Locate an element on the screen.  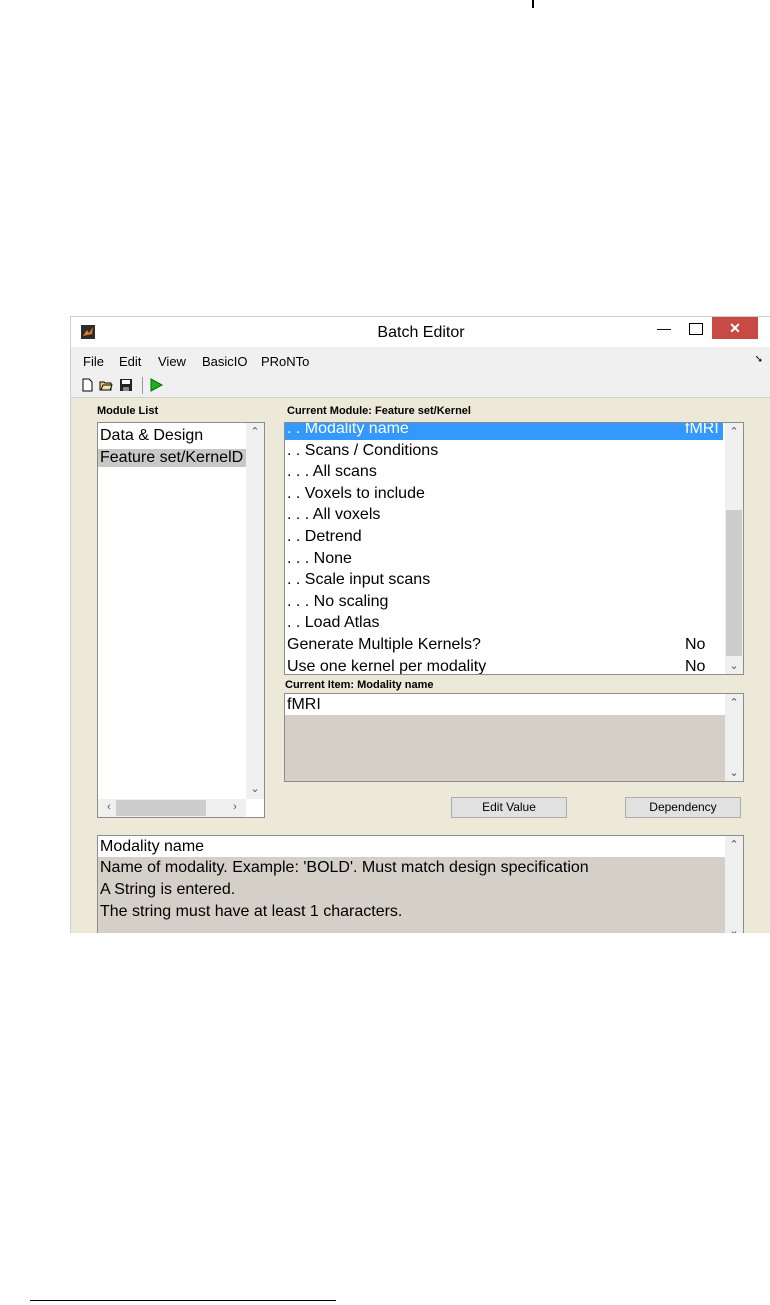
module-list-hscroll: ‹ › is located at coordinates (172, 808).